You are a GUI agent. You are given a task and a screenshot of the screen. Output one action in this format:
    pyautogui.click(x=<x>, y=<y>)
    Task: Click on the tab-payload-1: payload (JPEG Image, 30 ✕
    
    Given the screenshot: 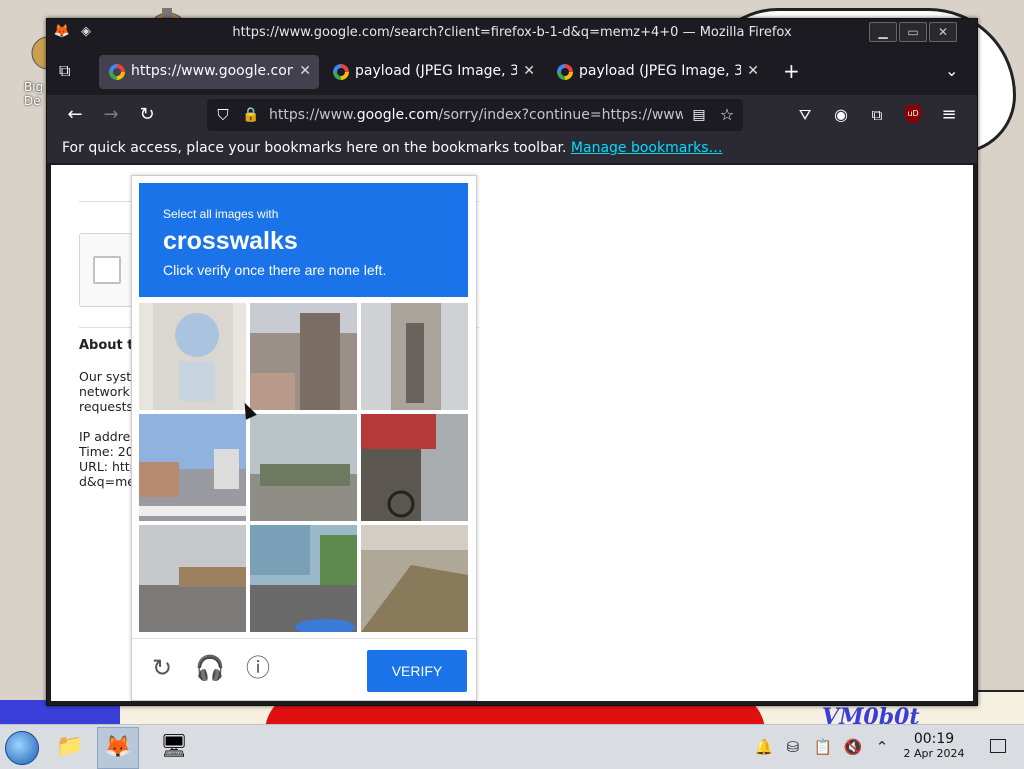 What is the action you would take?
    pyautogui.click(x=433, y=72)
    